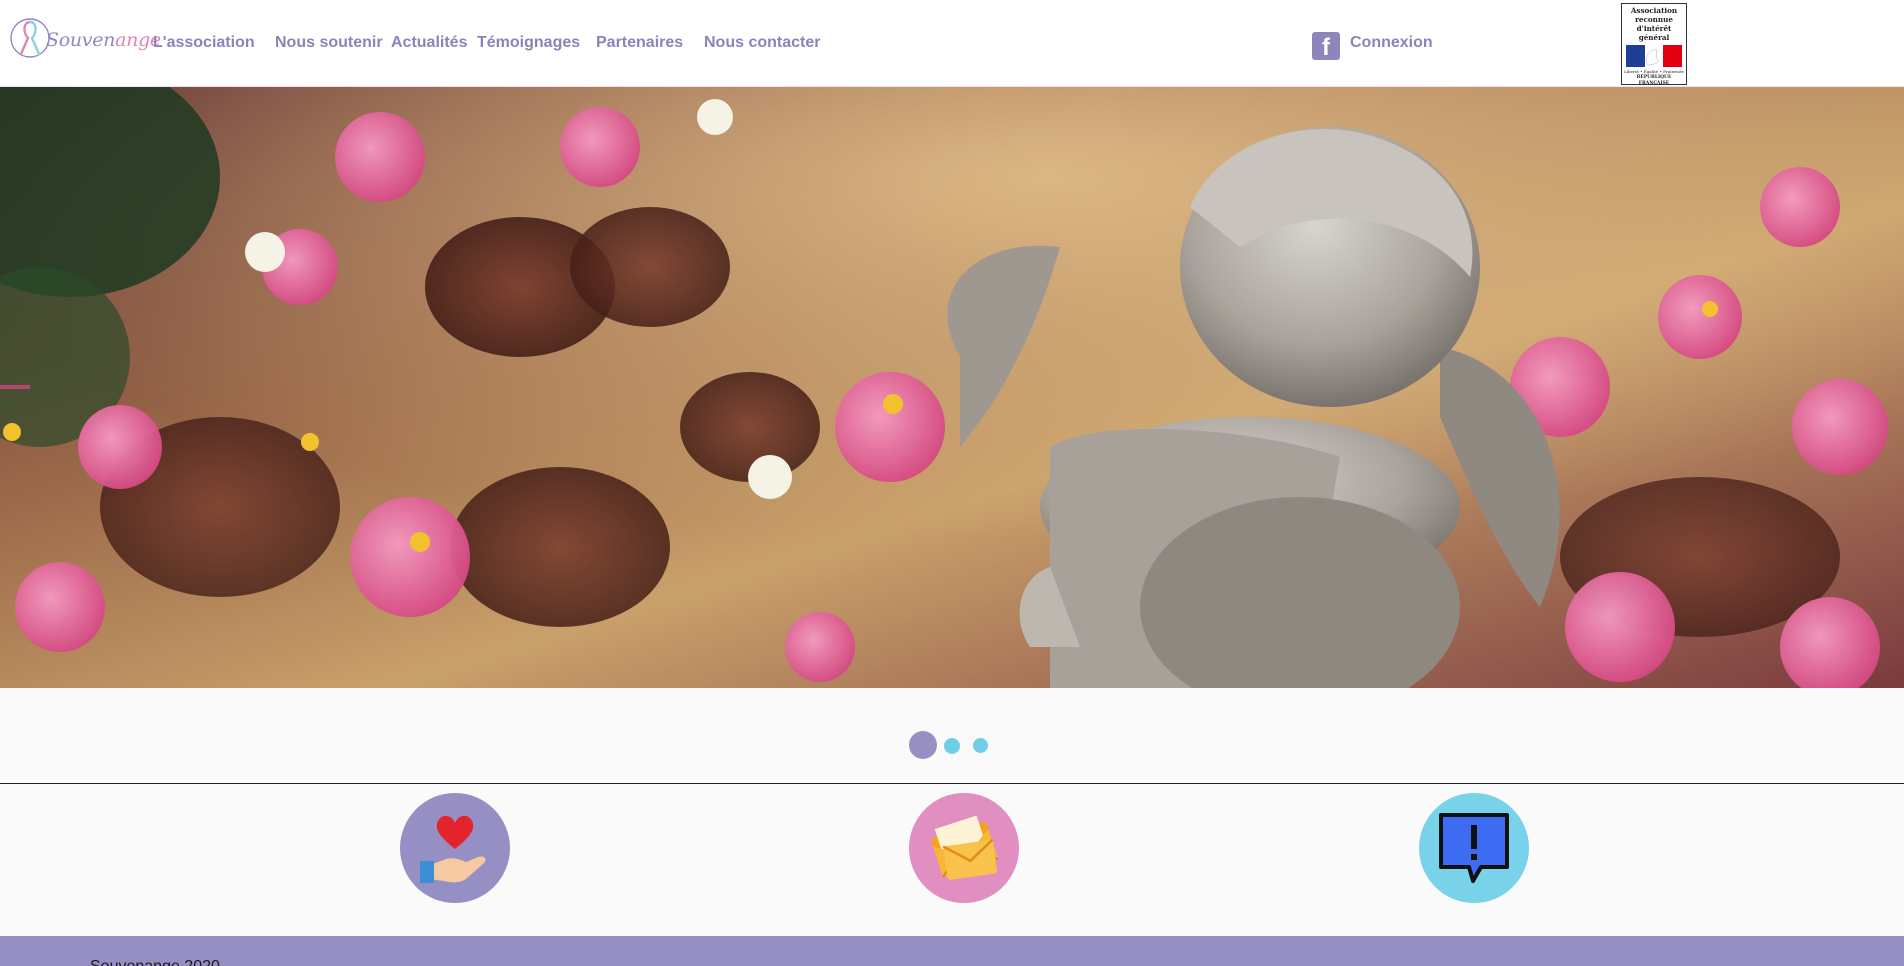 The height and width of the screenshot is (966, 1904). What do you see at coordinates (1654, 80) in the screenshot?
I see `badge-footer: RÉPUBLIQUE FRANÇAISE` at bounding box center [1654, 80].